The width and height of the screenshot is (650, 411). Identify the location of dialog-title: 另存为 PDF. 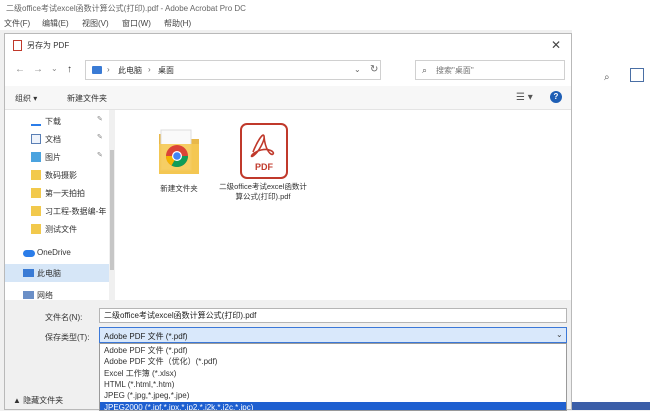
(48, 45).